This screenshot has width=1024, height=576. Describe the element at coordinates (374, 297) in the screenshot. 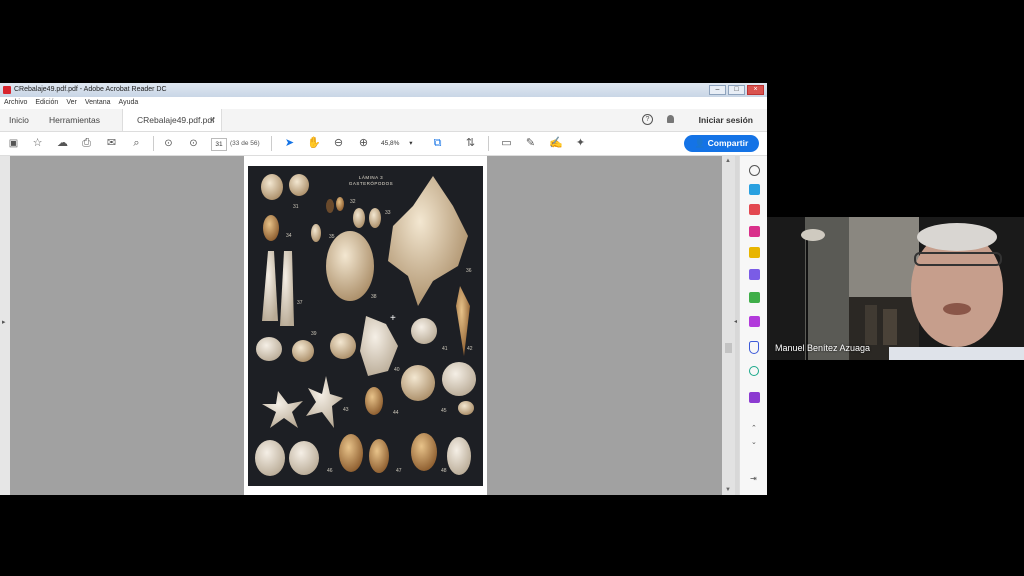

I see `figure-number: 38` at that location.